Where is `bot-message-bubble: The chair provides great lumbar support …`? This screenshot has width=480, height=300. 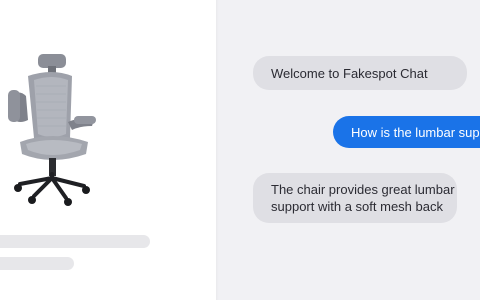 bot-message-bubble: The chair provides great lumbar support … is located at coordinates (355, 198).